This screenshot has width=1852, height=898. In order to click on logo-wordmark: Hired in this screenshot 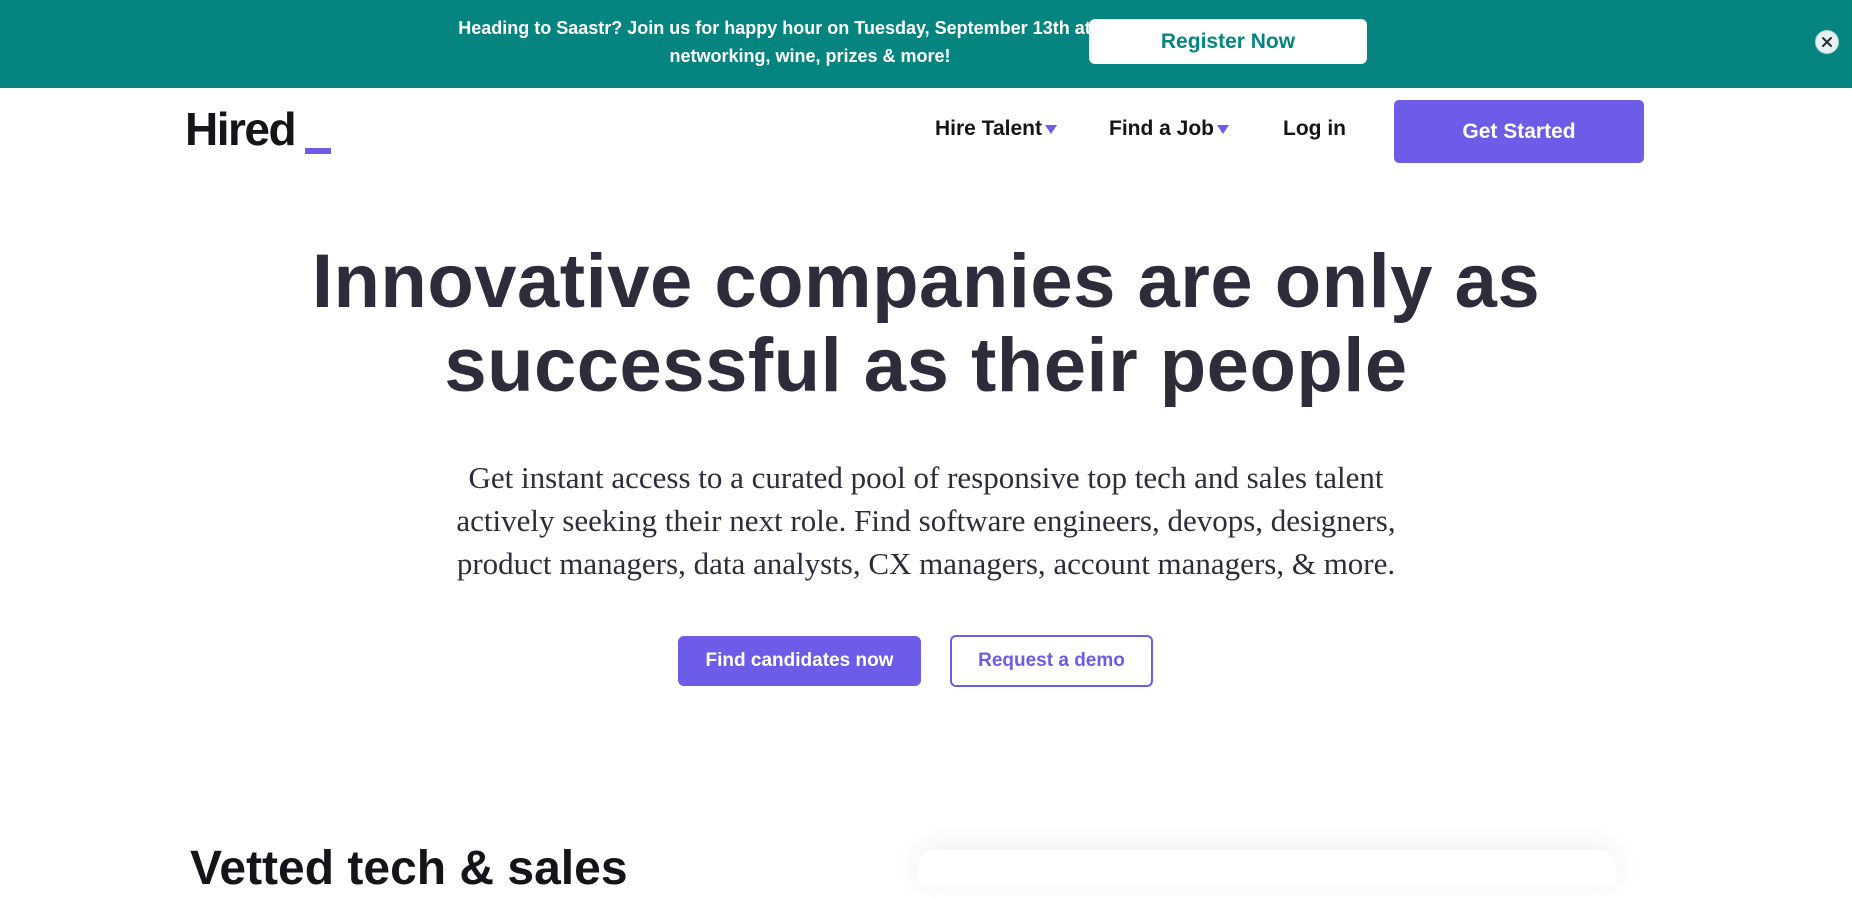, I will do `click(241, 129)`.